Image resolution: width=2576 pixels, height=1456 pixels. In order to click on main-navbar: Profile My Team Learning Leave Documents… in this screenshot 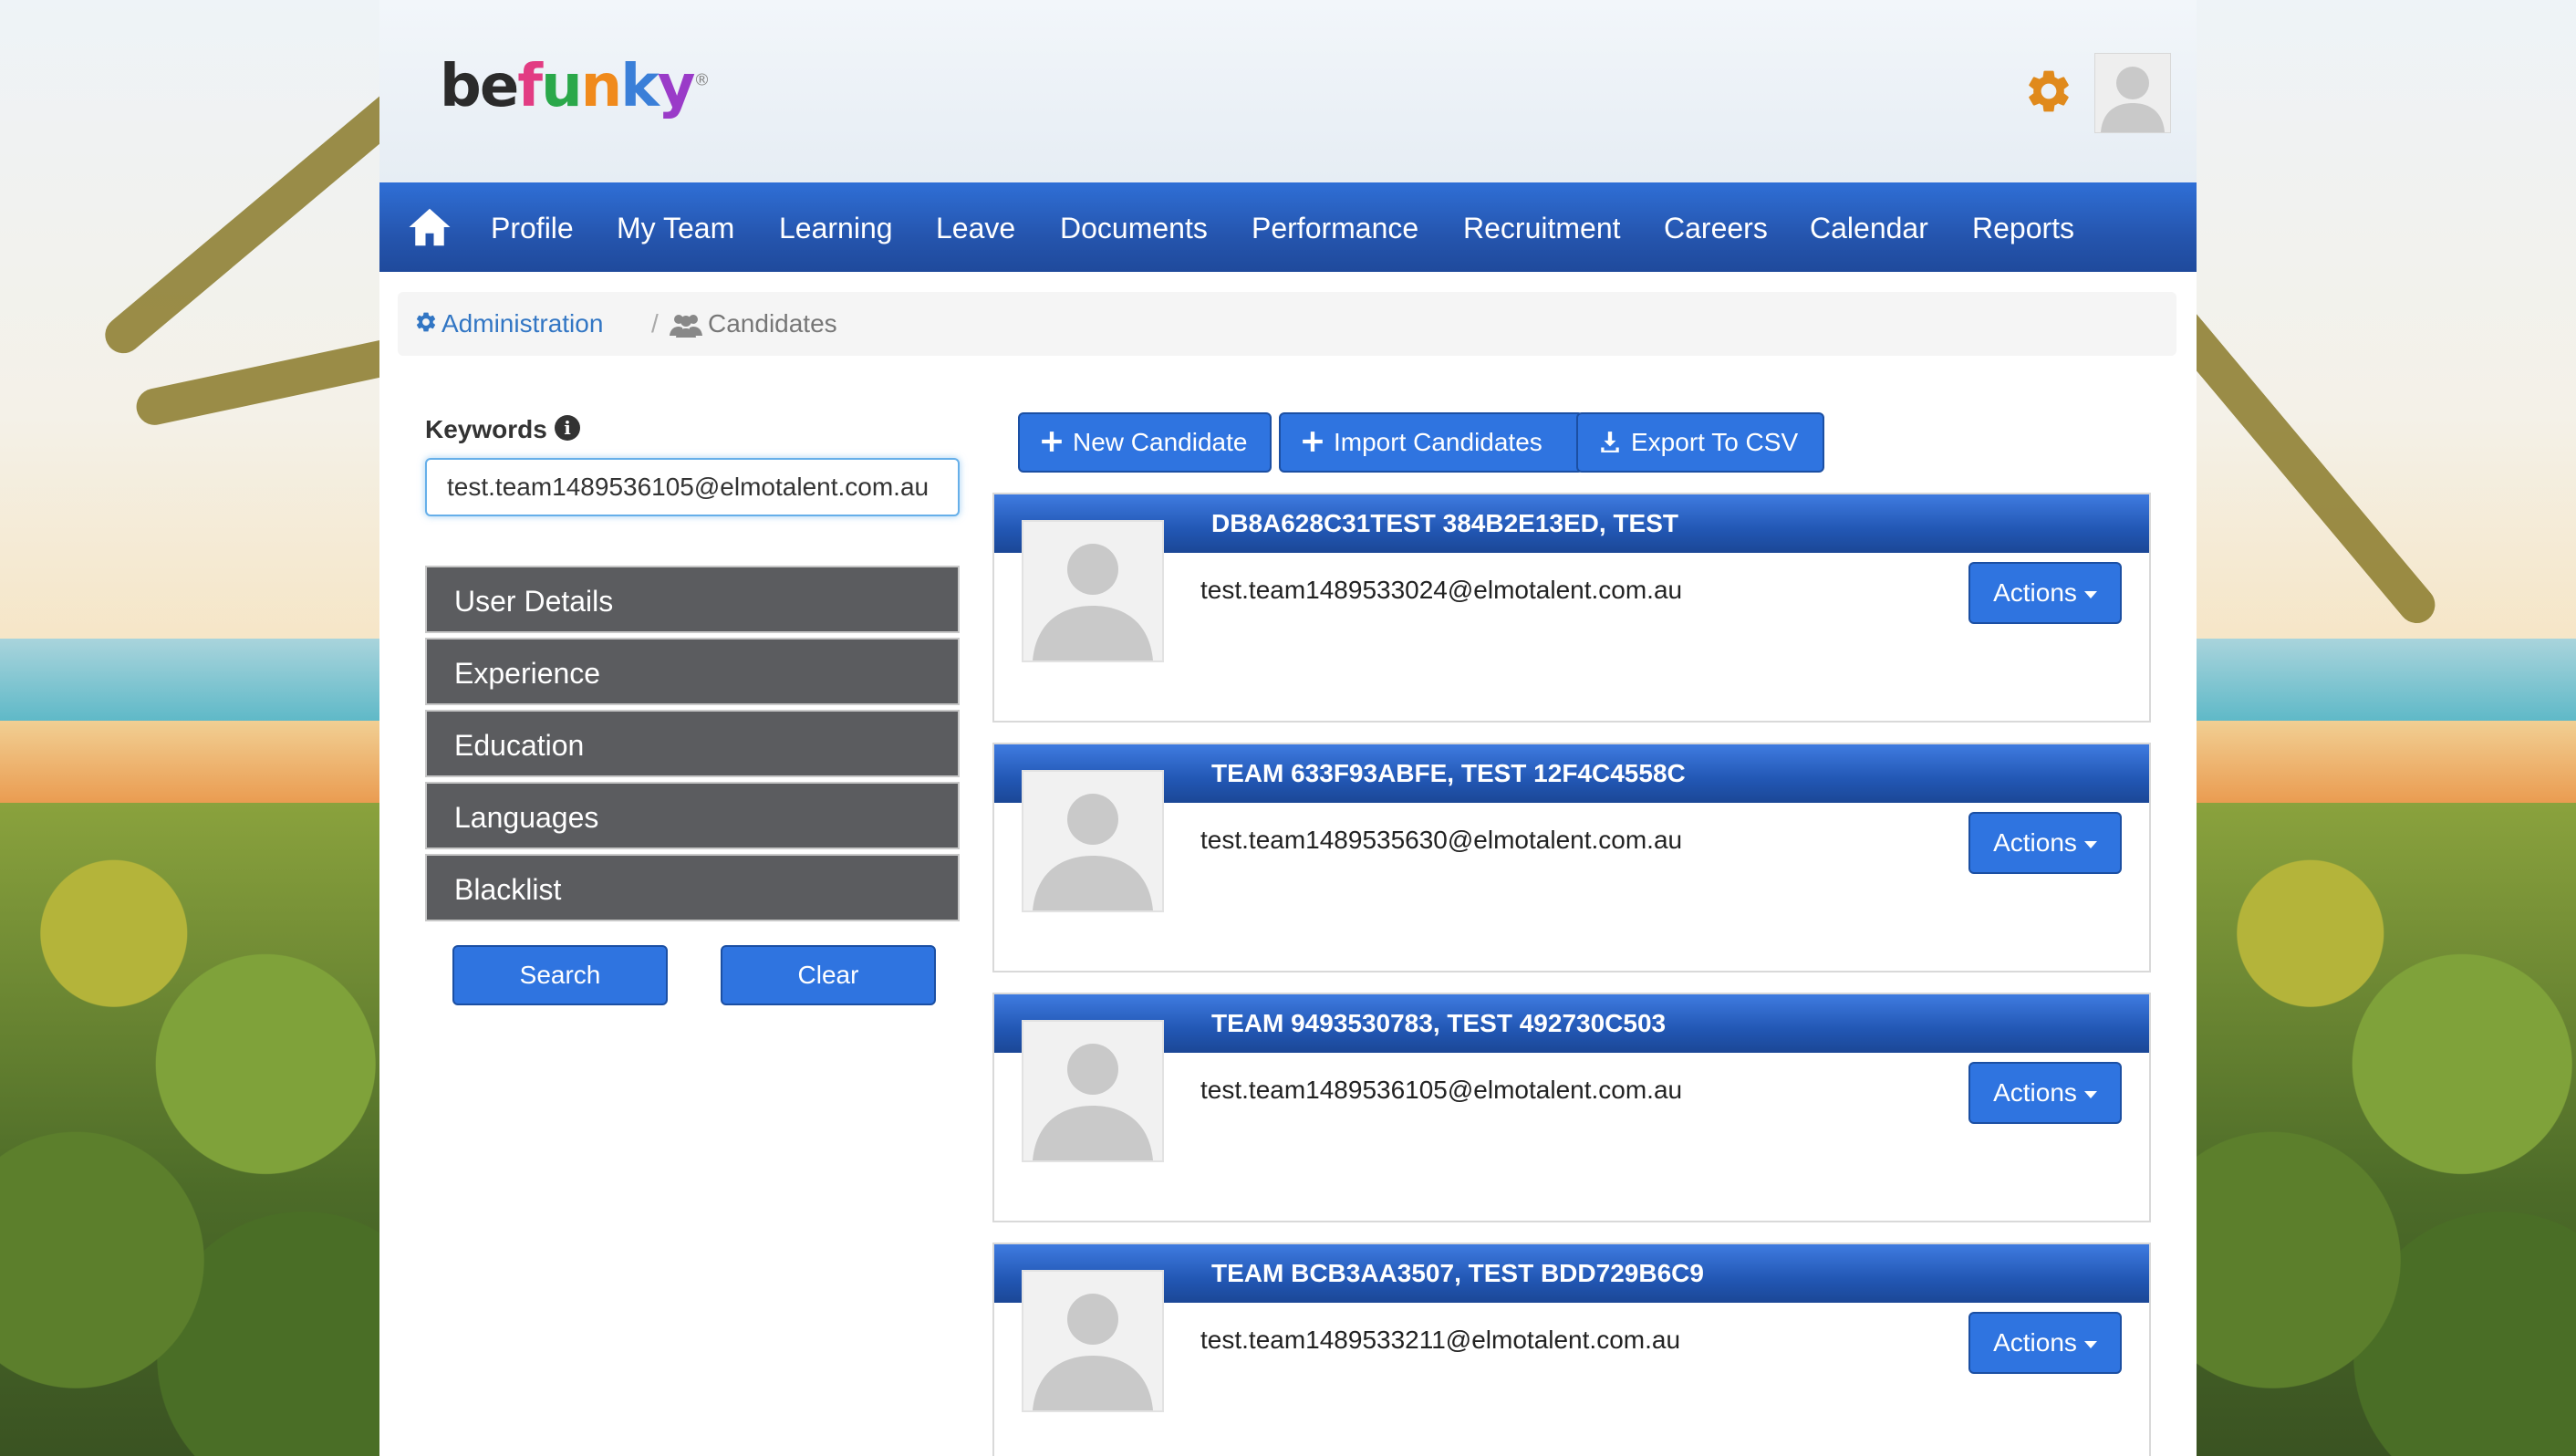, I will do `click(1288, 227)`.